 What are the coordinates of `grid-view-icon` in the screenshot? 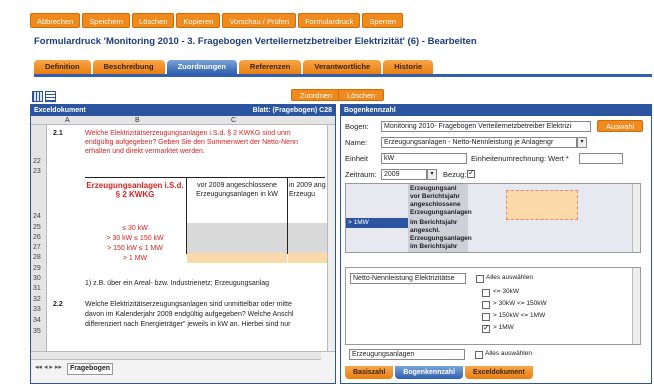 It's located at (37, 96).